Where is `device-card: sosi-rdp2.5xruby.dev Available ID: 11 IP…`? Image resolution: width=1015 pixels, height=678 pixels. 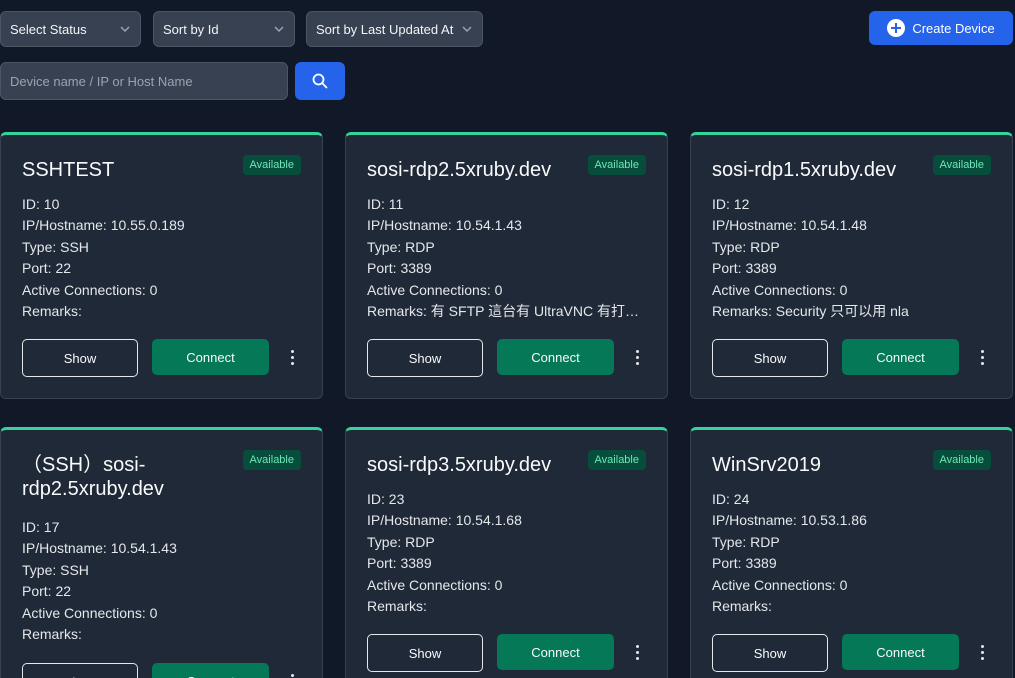 device-card: sosi-rdp2.5xruby.dev Available ID: 11 IP… is located at coordinates (506, 265).